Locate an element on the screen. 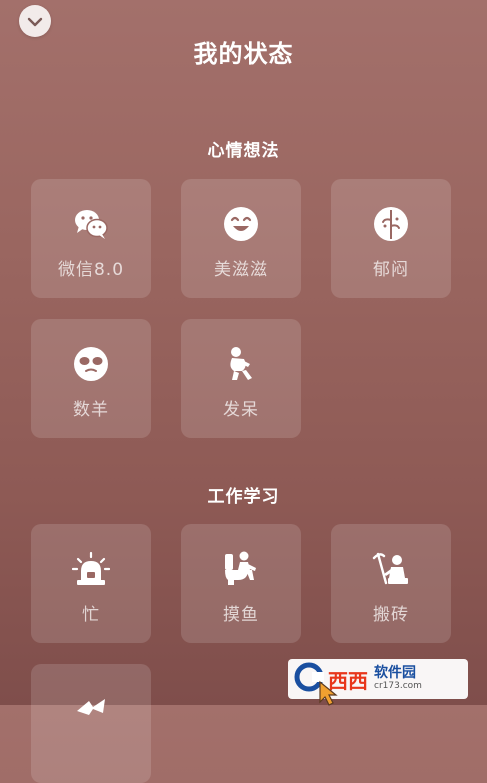 This screenshot has width=487, height=783. wechat-icon is located at coordinates (91, 224).